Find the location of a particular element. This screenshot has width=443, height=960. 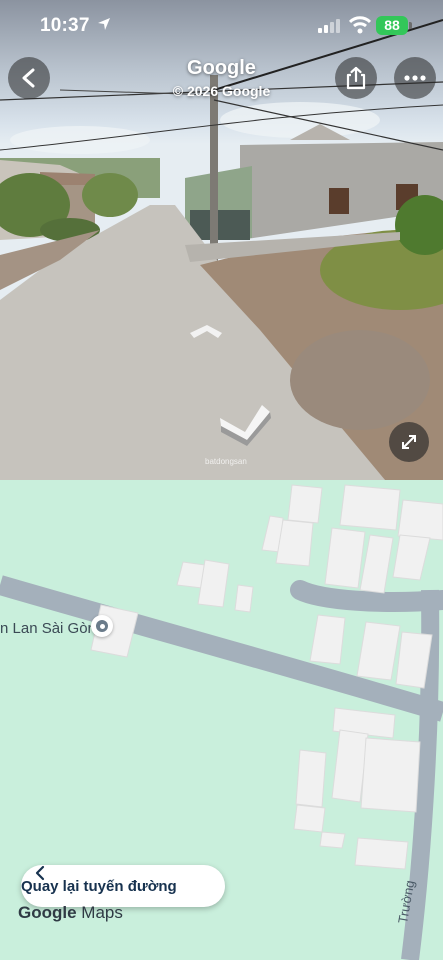

maps-wordmark: Maps is located at coordinates (102, 912).